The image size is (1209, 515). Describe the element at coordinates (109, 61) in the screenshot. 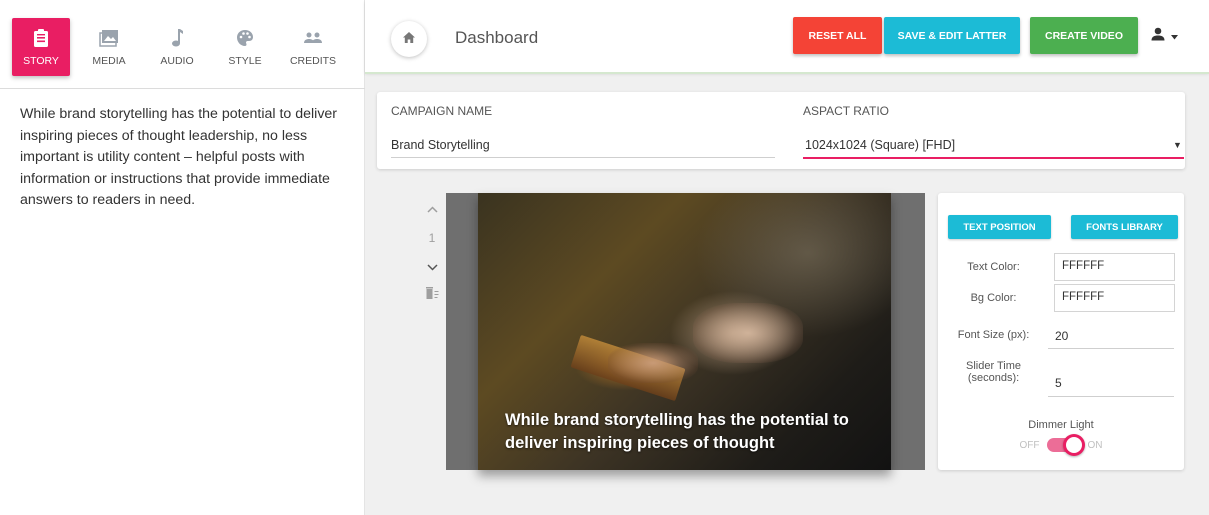

I see `tab-media-label: MEDIA` at that location.